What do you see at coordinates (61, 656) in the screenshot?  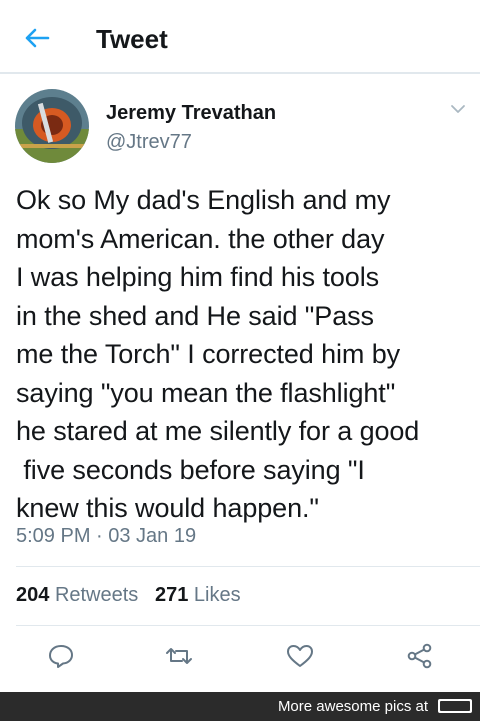 I see `reply-icon` at bounding box center [61, 656].